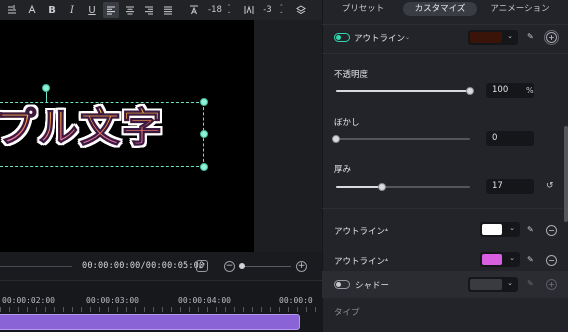  I want to click on shadow-color-picker: ⌄, so click(493, 284).